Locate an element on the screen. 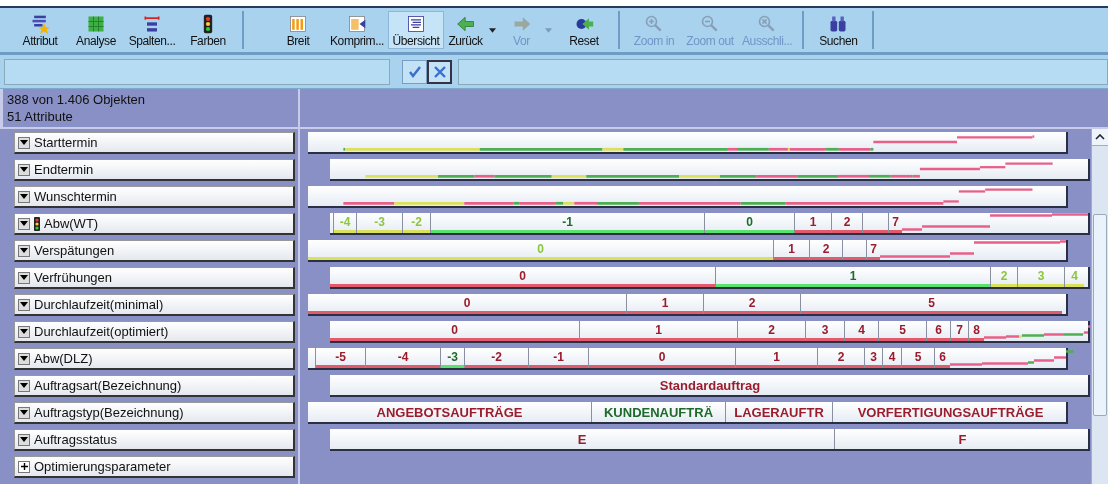 This screenshot has height=484, width=1108. segment-label: -3 is located at coordinates (452, 357).